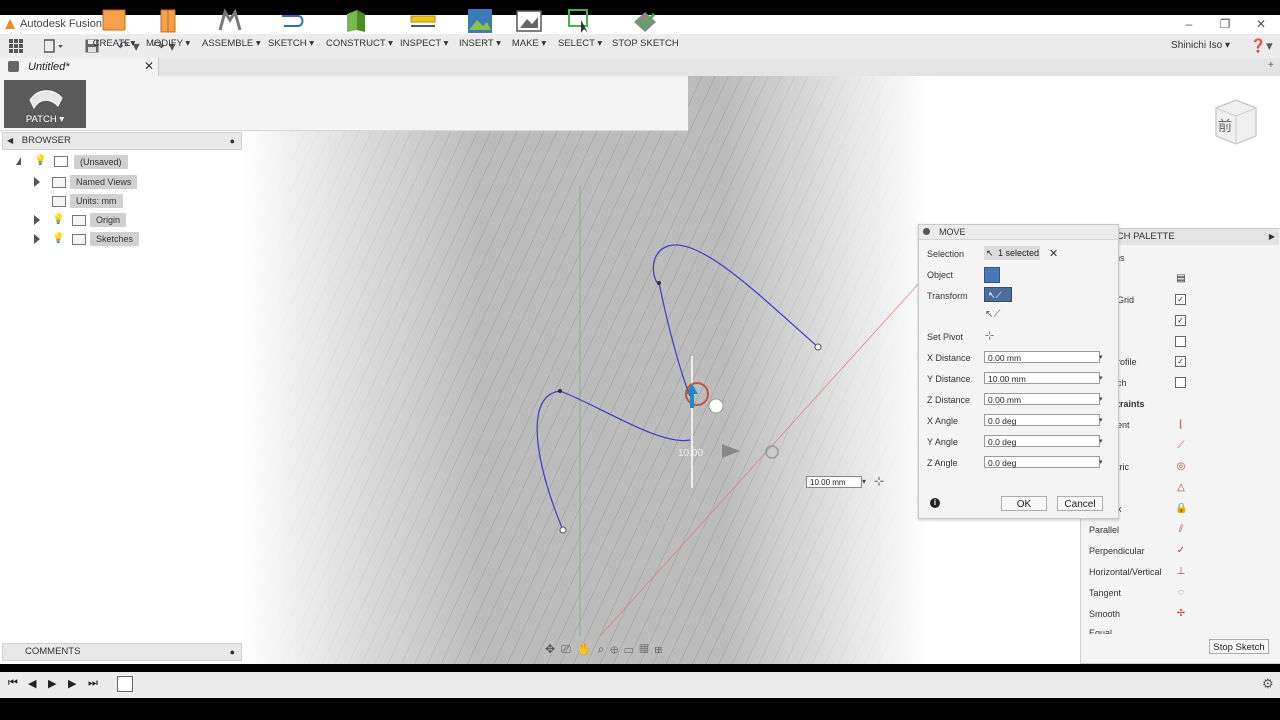 This screenshot has width=1280, height=720. I want to click on clear-selection-icon: ✕, so click(1053, 253).